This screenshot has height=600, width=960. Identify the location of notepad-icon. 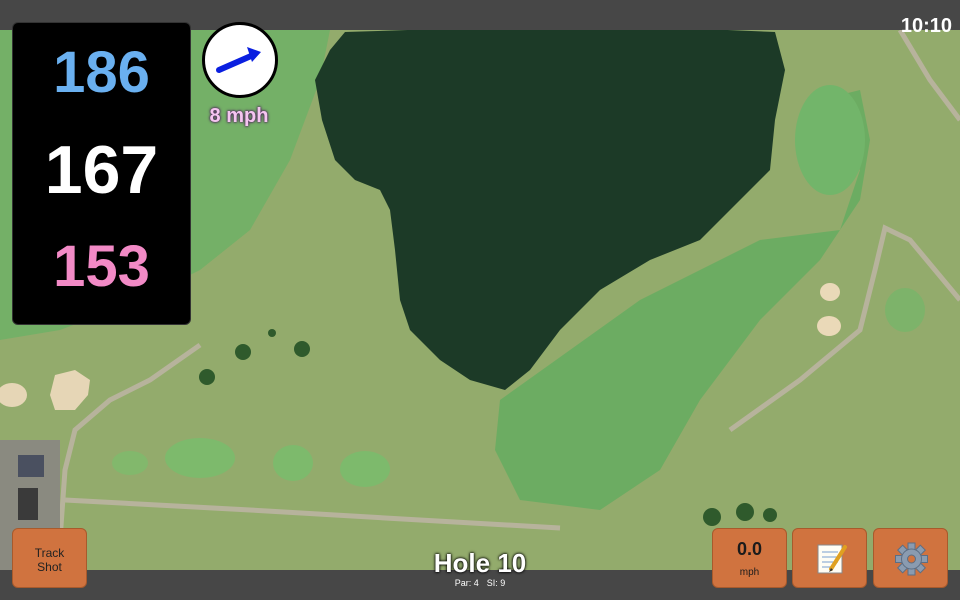
(832, 559).